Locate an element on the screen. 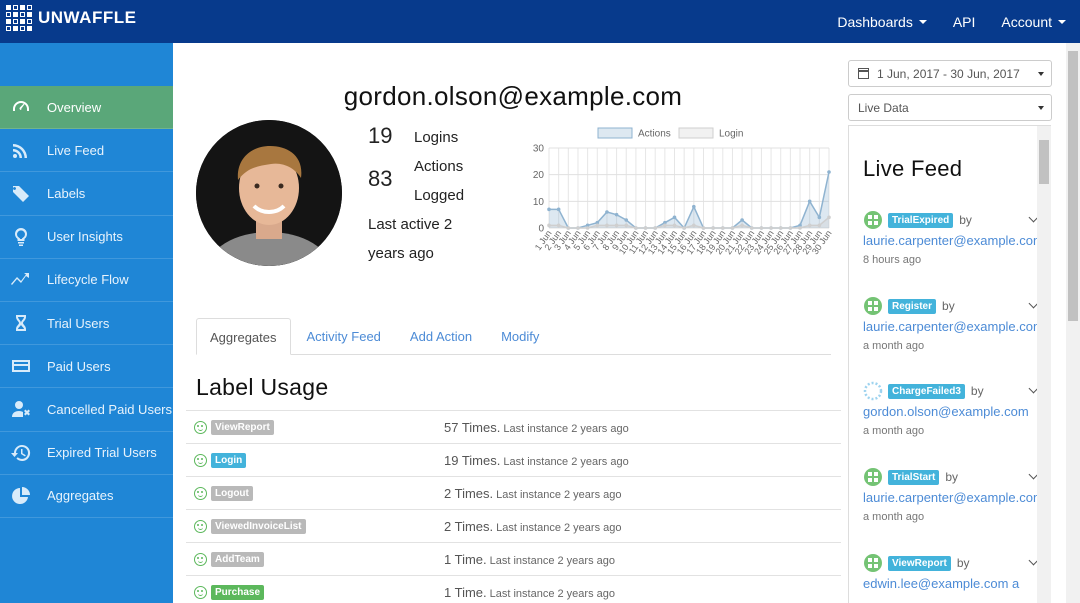 The width and height of the screenshot is (1080, 603). feed-event-badge: ChargeFailed3 is located at coordinates (926, 391).